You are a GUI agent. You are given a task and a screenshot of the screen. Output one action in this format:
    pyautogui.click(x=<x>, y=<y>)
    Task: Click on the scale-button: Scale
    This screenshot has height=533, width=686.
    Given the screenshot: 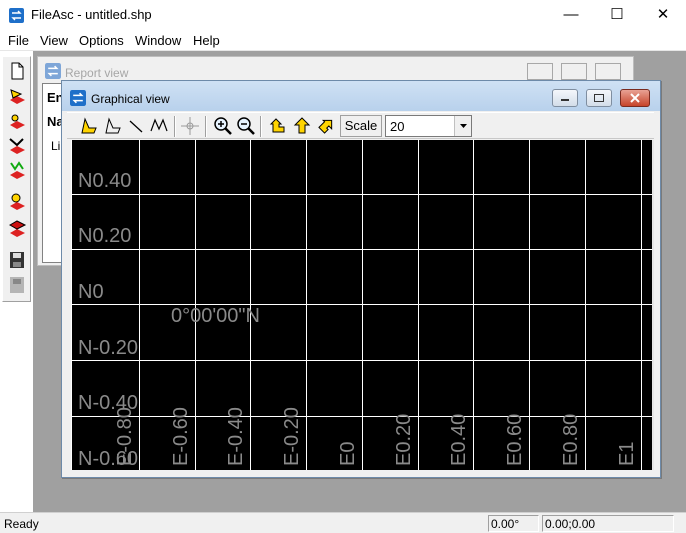 What is the action you would take?
    pyautogui.click(x=361, y=126)
    